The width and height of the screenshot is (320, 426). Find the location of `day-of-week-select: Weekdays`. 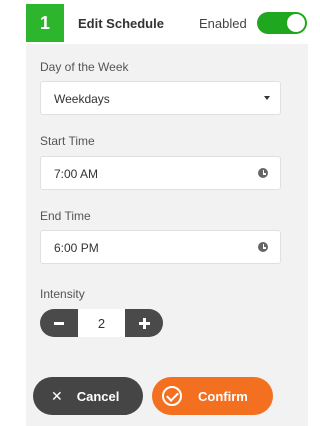

day-of-week-select: Weekdays is located at coordinates (160, 98).